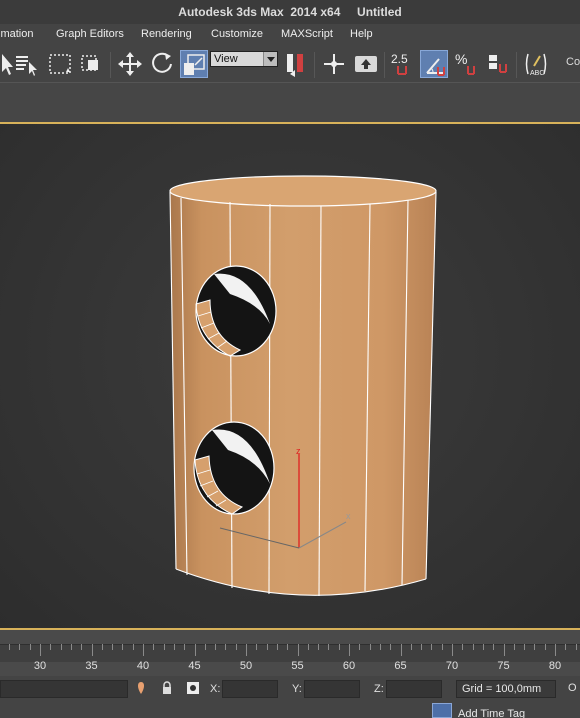  What do you see at coordinates (400, 666) in the screenshot?
I see `timeline-tick-label: 65` at bounding box center [400, 666].